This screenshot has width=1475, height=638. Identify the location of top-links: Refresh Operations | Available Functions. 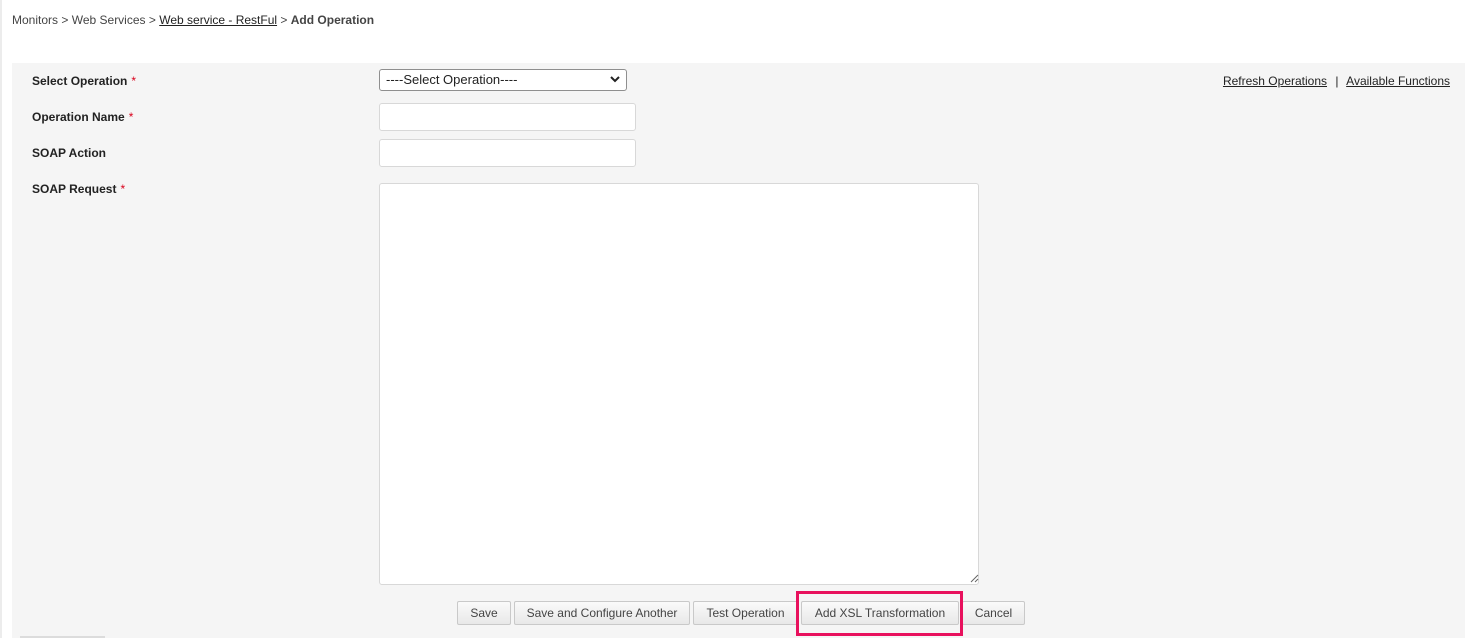
(1336, 81).